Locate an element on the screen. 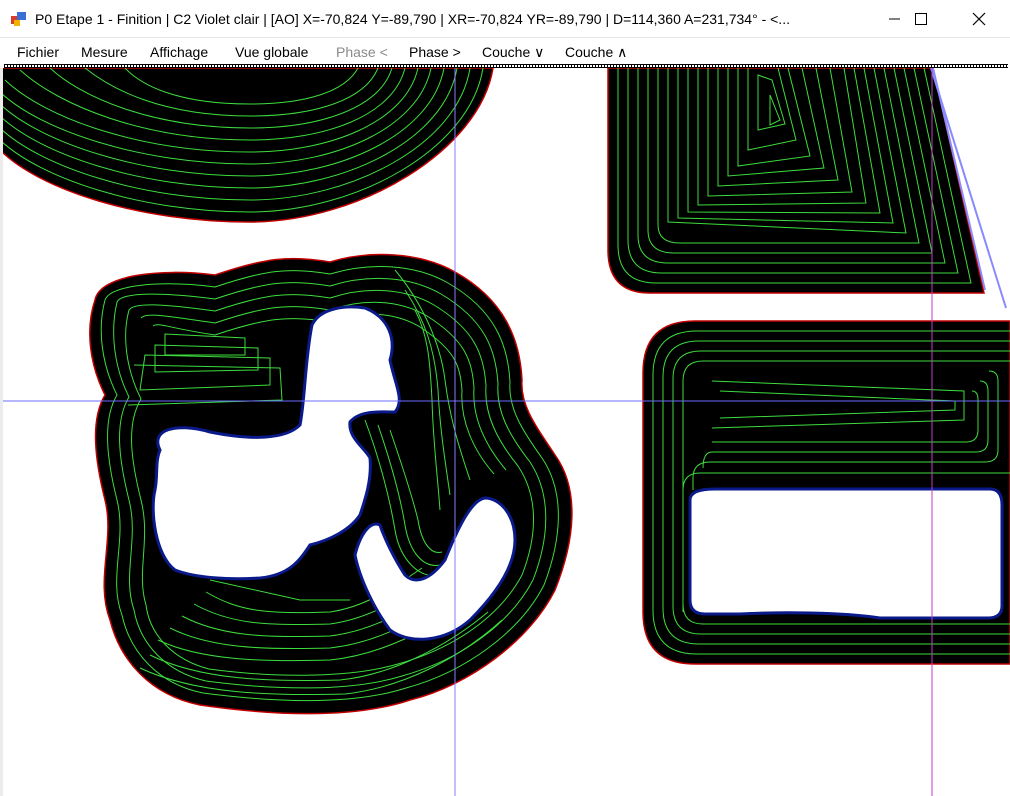  menu-couche-down: Couche ∨ is located at coordinates (513, 52).